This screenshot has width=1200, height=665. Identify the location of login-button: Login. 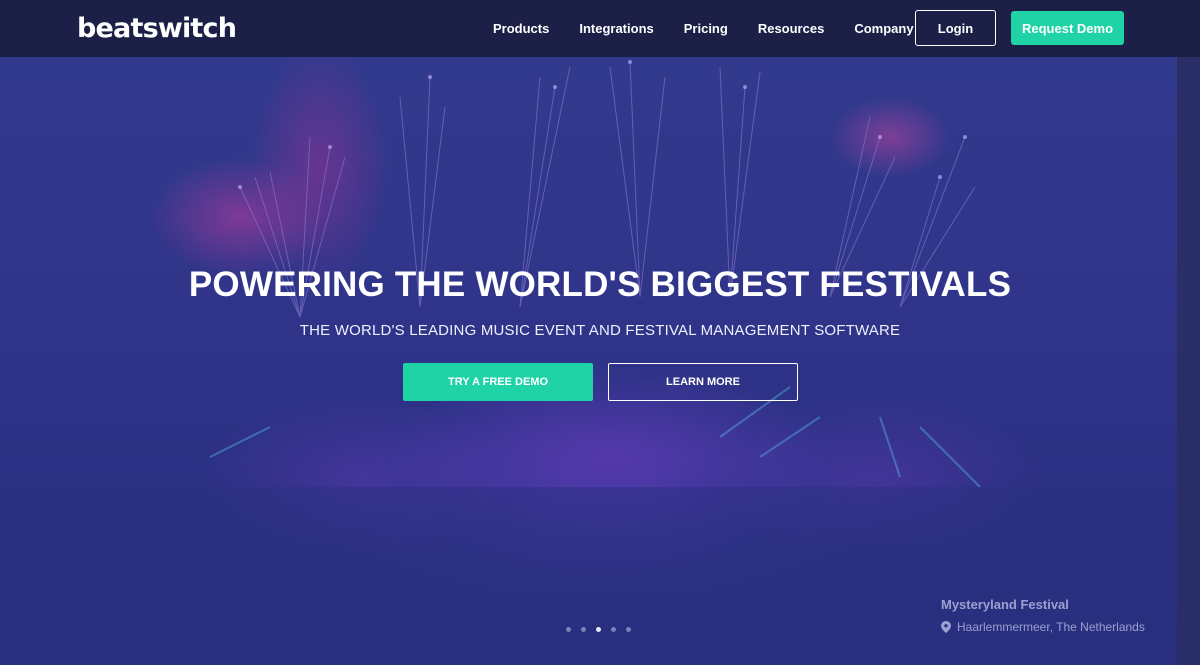
(955, 28).